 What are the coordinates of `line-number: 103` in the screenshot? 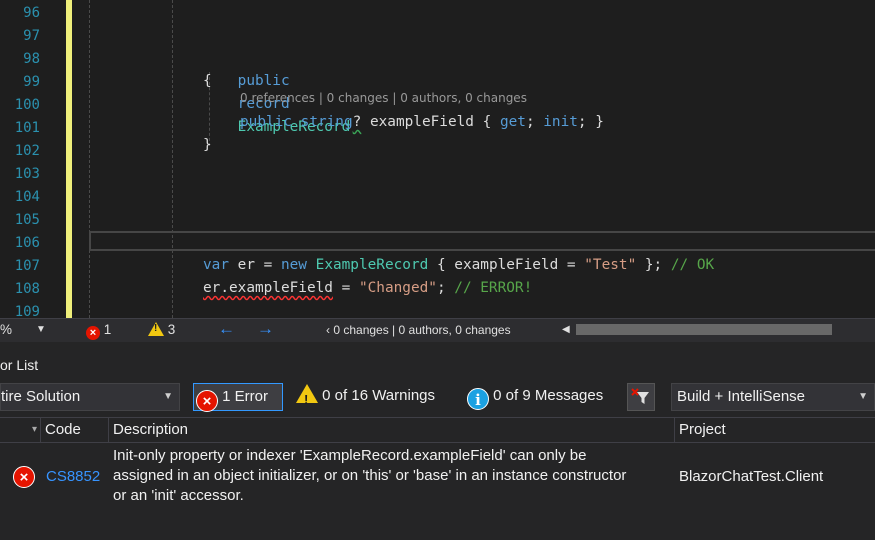 It's located at (27, 174).